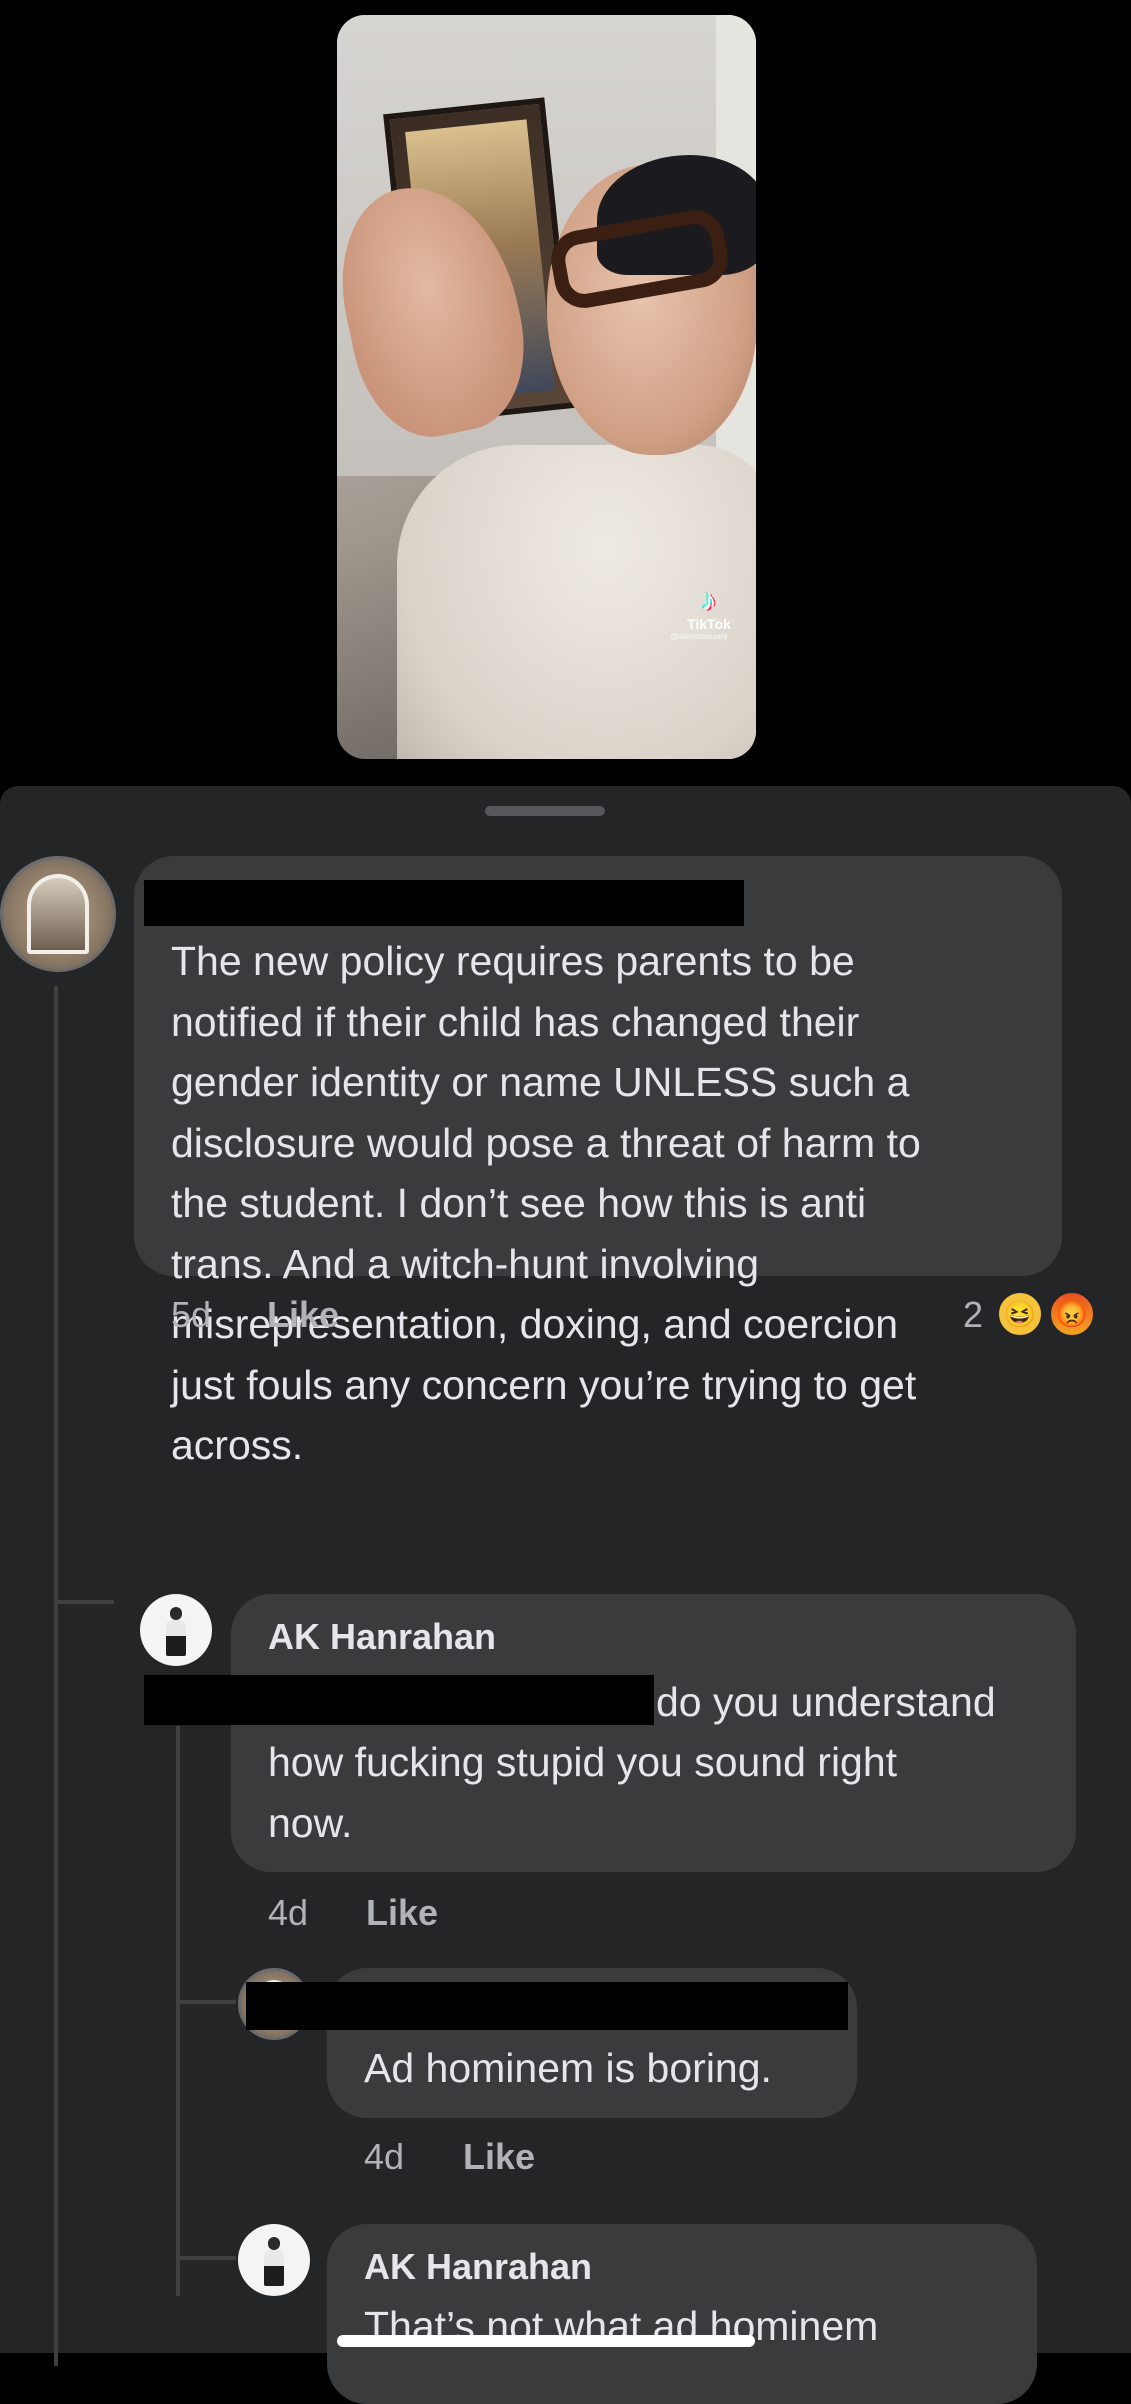 This screenshot has width=1131, height=2404. What do you see at coordinates (178, 2011) in the screenshot?
I see `thread-line-reply` at bounding box center [178, 2011].